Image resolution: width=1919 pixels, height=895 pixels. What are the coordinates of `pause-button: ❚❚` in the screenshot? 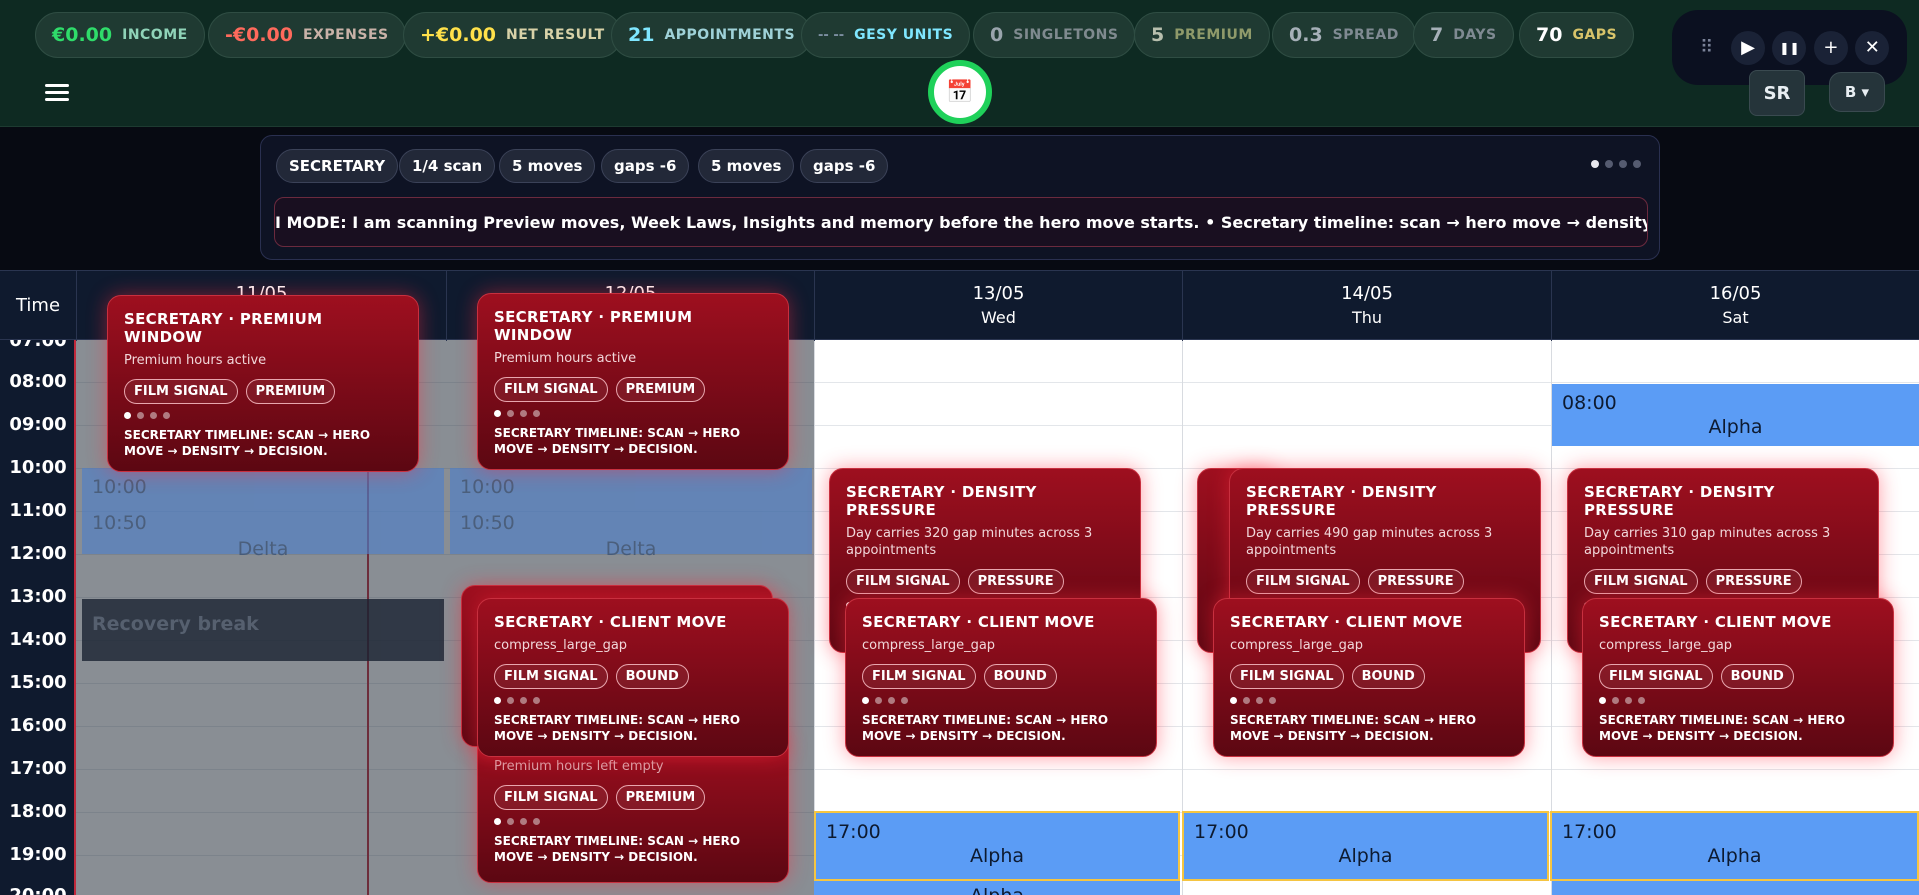 It's located at (1789, 47).